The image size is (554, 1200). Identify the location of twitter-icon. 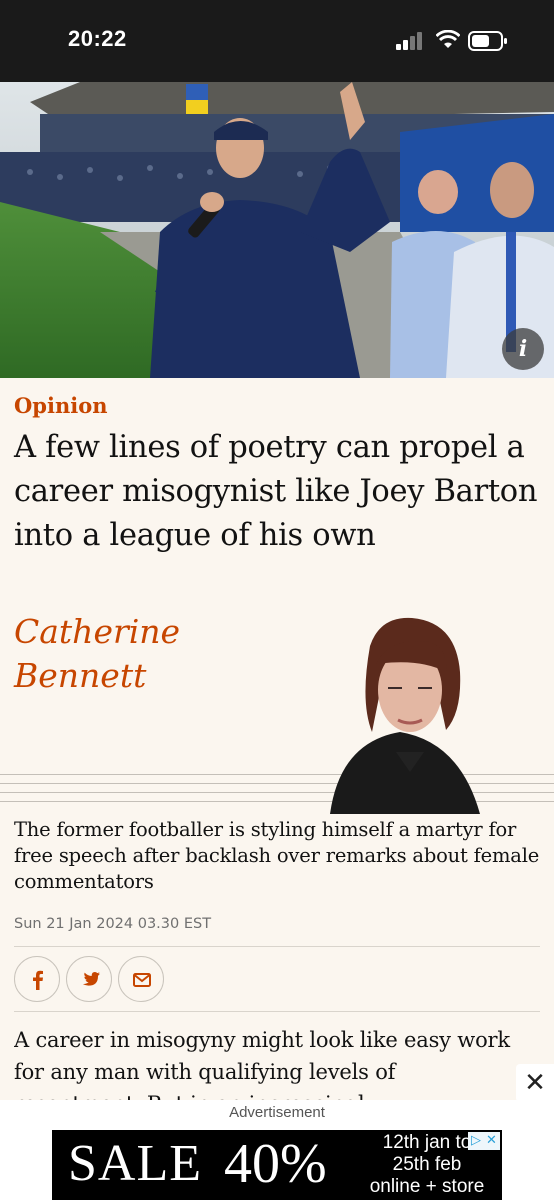
(91, 979).